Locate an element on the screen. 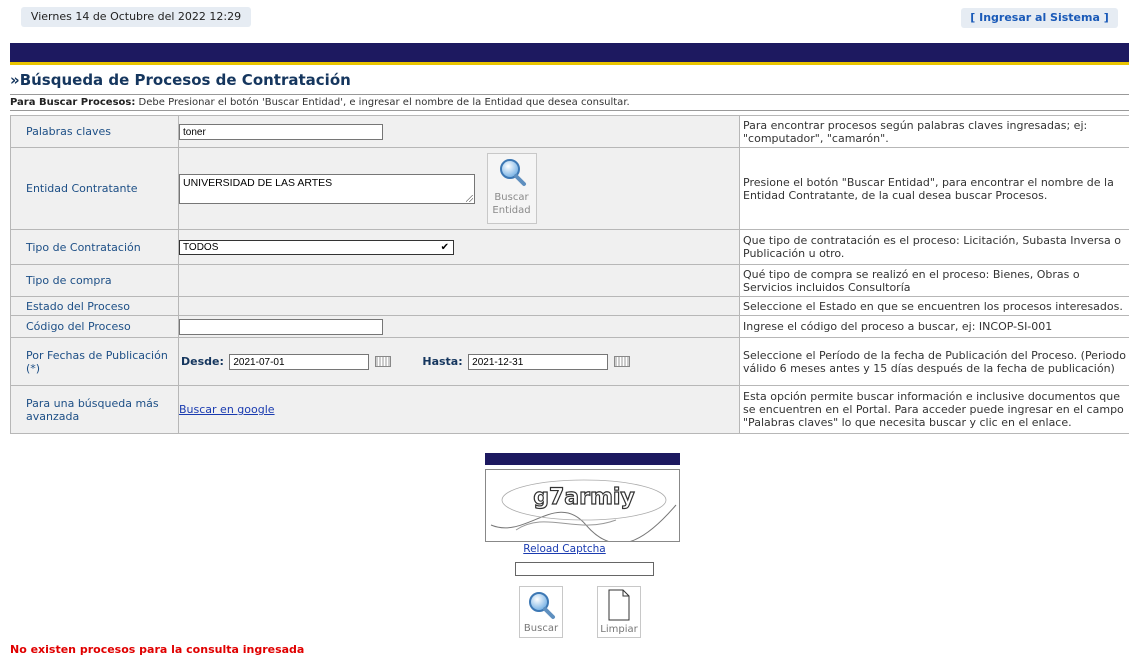  status-label: Estado del Proceso is located at coordinates (94, 306).